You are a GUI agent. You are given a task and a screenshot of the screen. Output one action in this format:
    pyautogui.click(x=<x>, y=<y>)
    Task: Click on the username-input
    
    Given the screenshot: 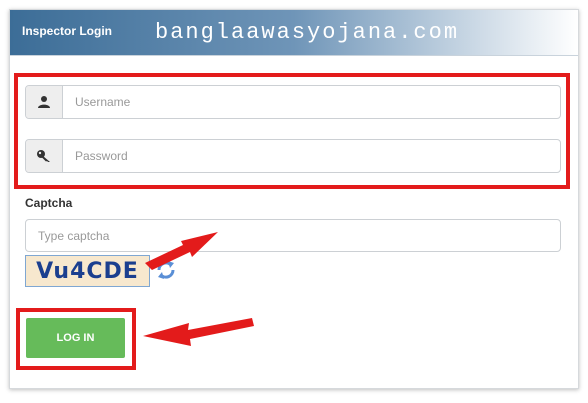 What is the action you would take?
    pyautogui.click(x=311, y=102)
    